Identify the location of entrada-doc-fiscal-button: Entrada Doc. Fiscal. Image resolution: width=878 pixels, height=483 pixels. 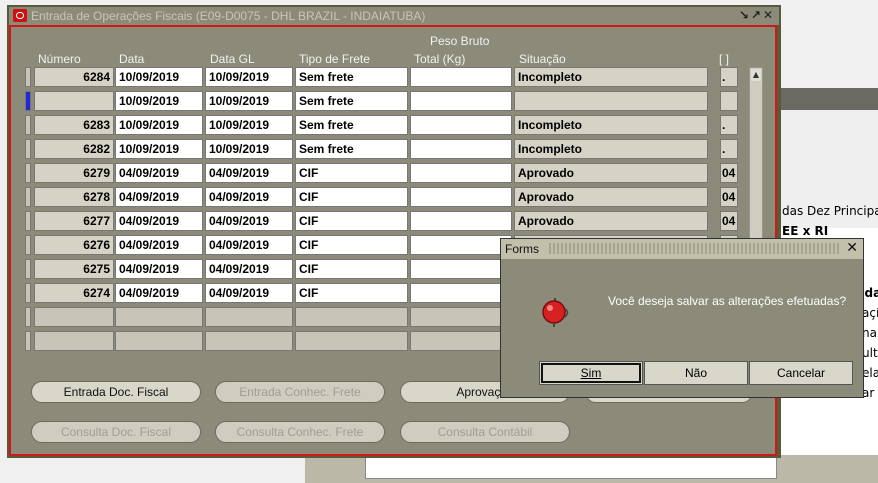
(116, 392).